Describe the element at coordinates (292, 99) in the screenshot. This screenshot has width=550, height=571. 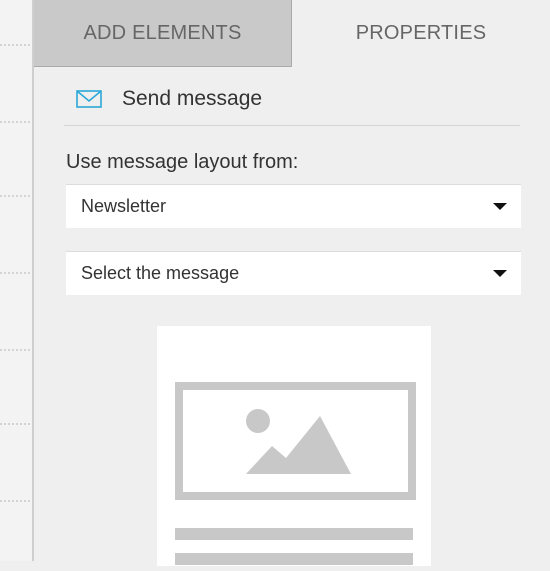
I see `element-header: Send message` at that location.